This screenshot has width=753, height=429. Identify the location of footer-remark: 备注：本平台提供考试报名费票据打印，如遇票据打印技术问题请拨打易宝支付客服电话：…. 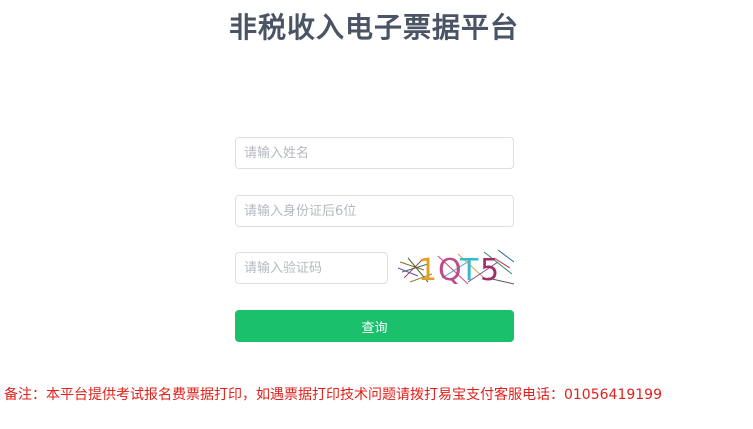
(333, 395).